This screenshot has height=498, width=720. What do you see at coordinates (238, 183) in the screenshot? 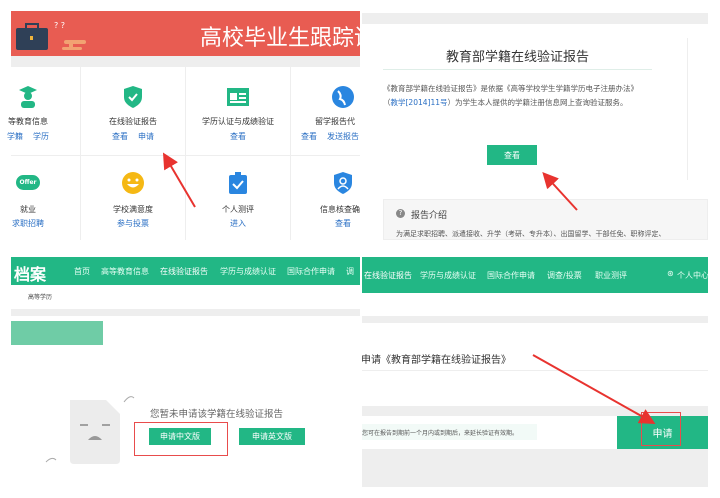
I see `clipboard-check-icon` at bounding box center [238, 183].